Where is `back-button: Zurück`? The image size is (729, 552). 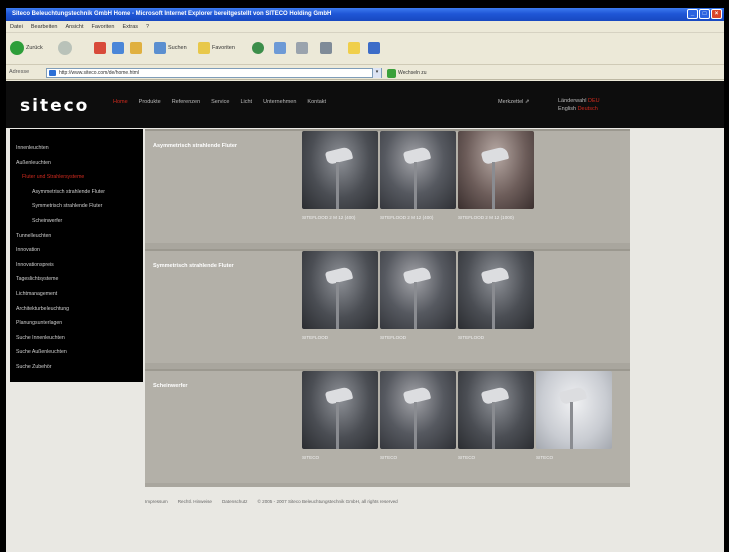
back-button: Zurück is located at coordinates (26, 48).